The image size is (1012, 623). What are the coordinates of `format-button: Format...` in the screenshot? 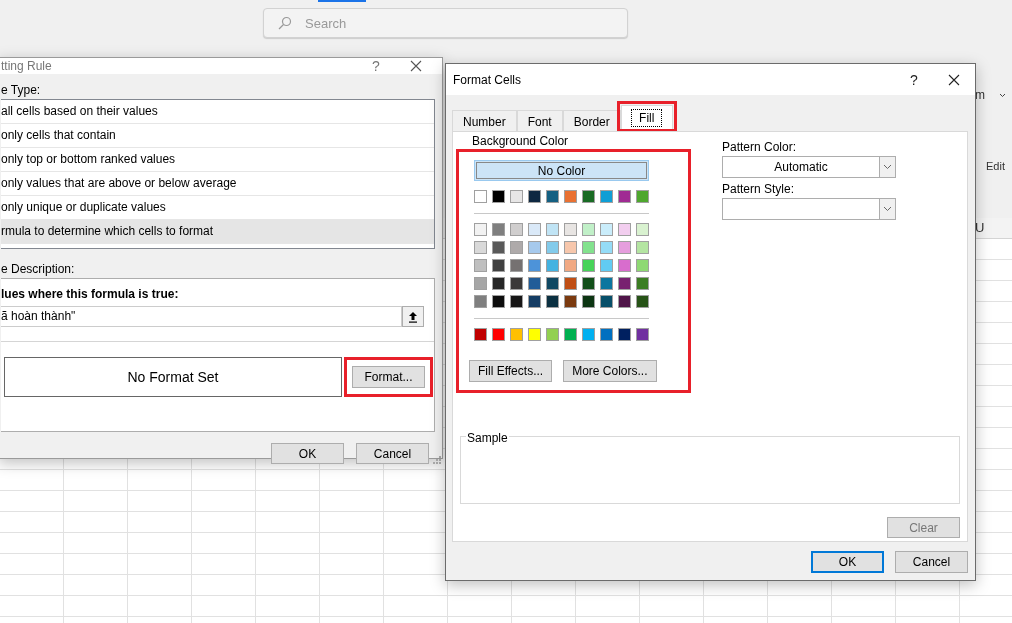 It's located at (388, 377).